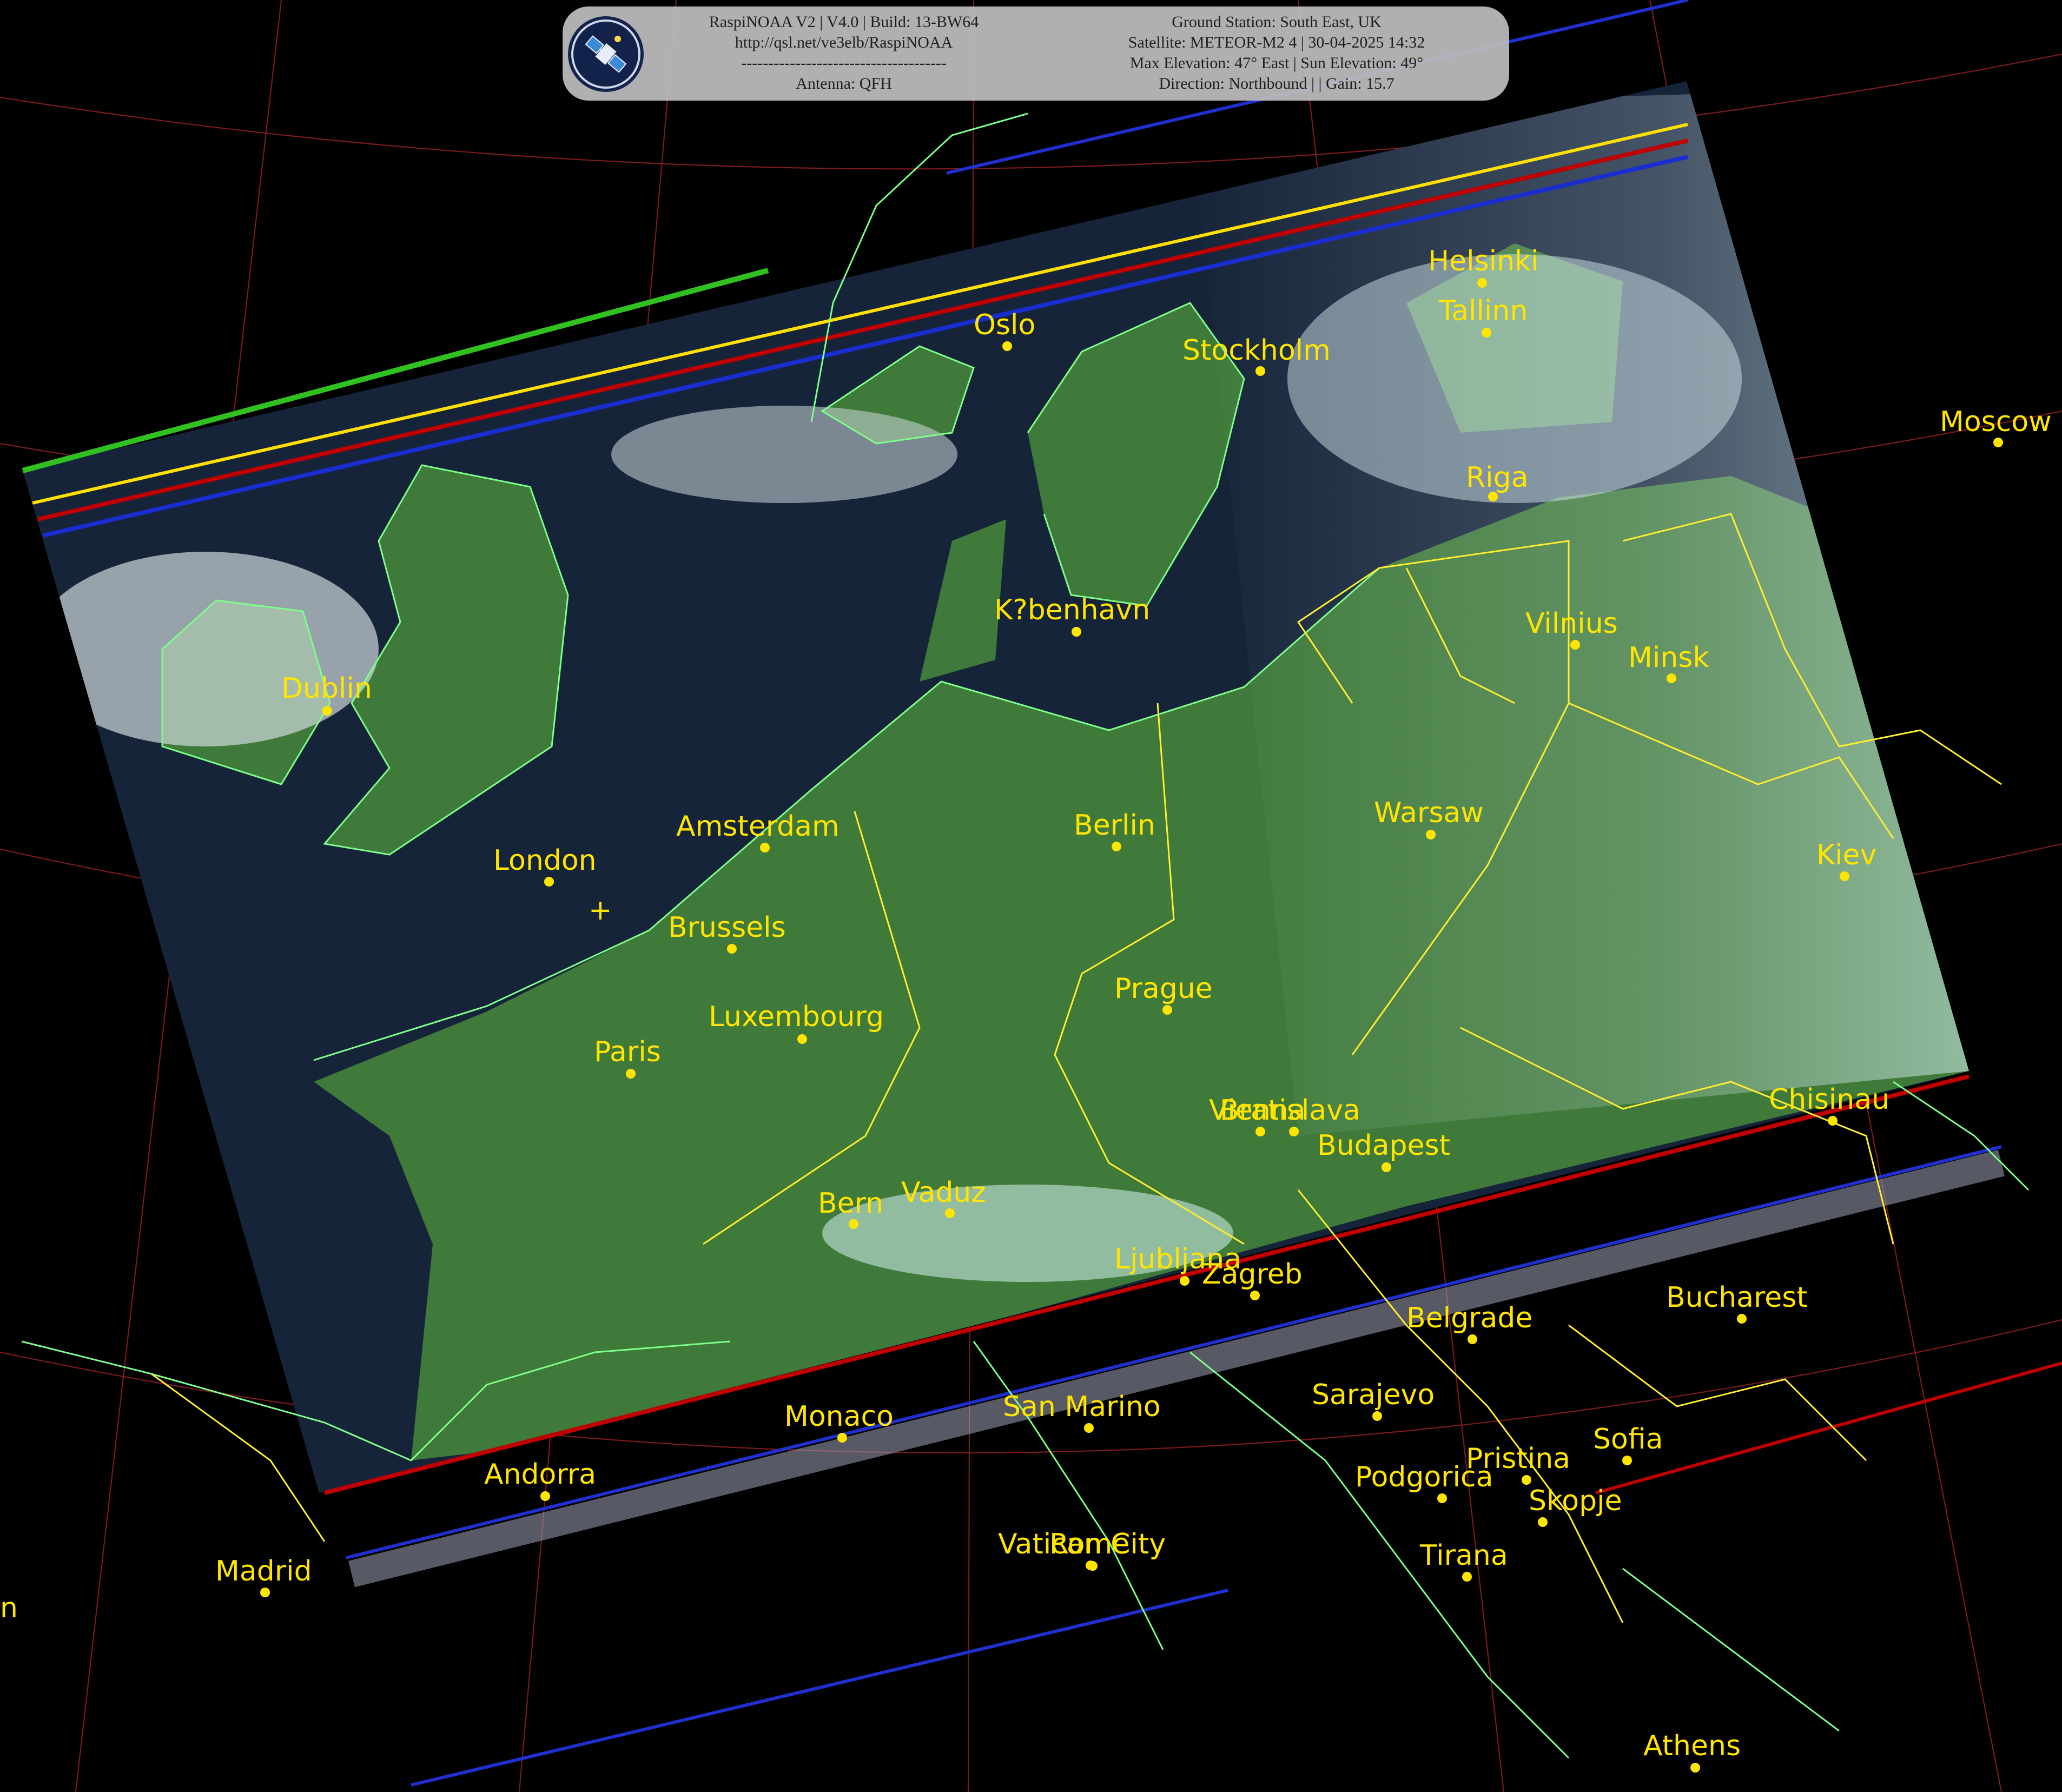 Image resolution: width=2062 pixels, height=1792 pixels. I want to click on city-label-bratislava: Bratislava, so click(1290, 1110).